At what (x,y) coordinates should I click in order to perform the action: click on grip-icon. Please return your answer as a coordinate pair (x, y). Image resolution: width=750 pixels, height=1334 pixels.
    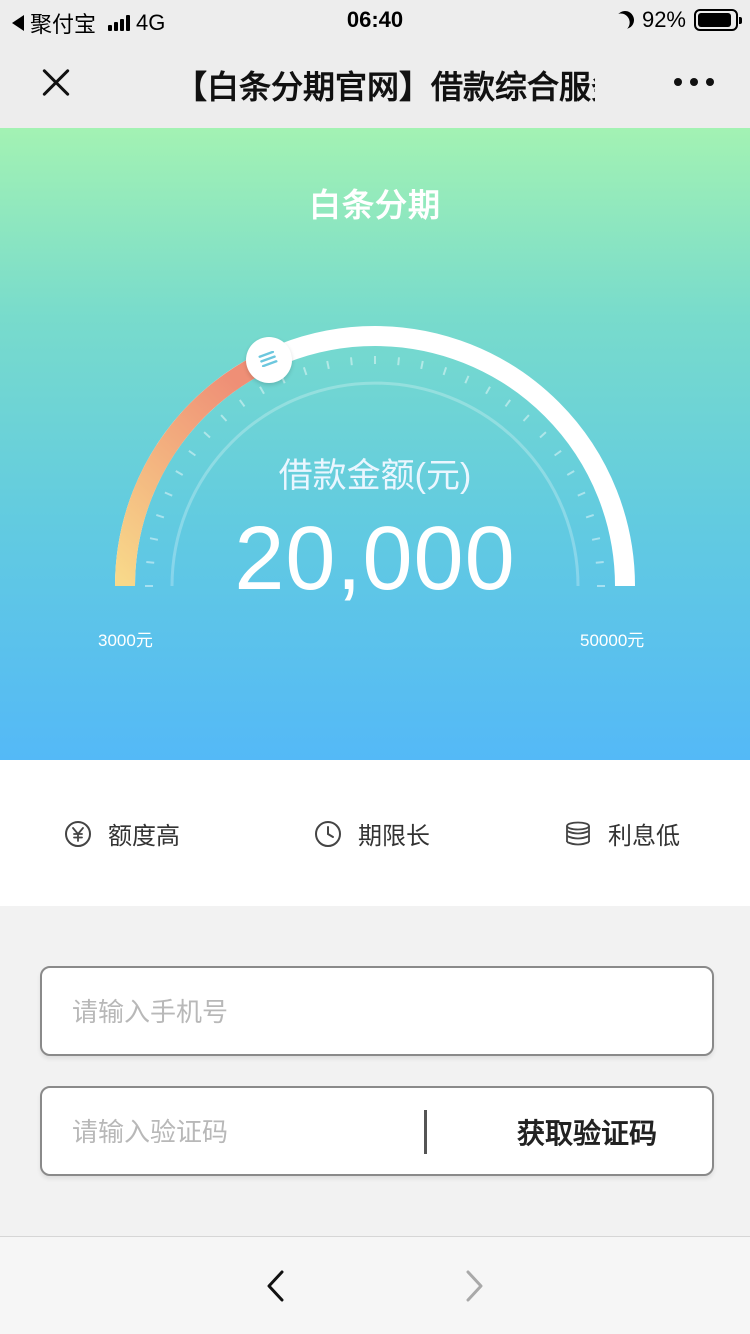
    Looking at the image, I should click on (268, 358).